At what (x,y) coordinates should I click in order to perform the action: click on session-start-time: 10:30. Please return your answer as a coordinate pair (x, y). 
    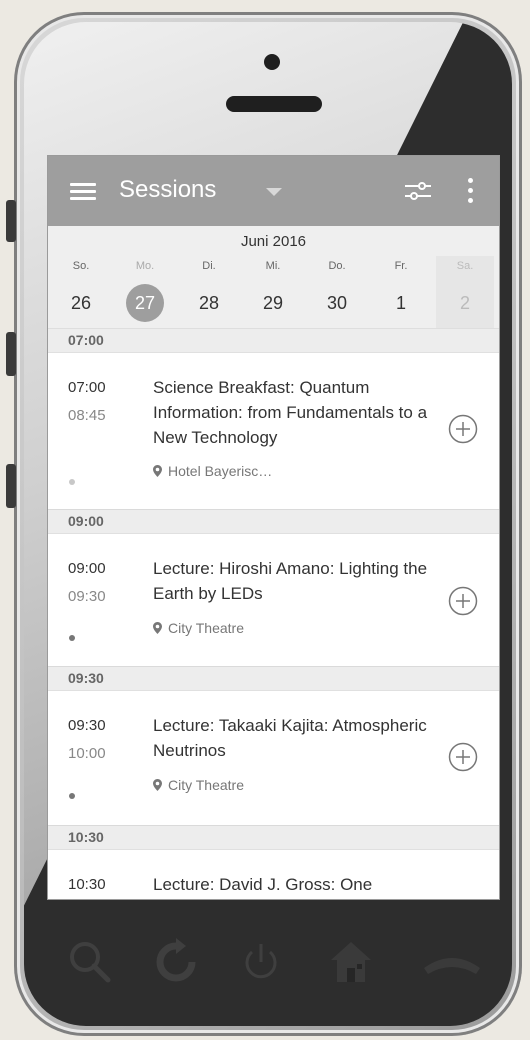
    Looking at the image, I should click on (87, 884).